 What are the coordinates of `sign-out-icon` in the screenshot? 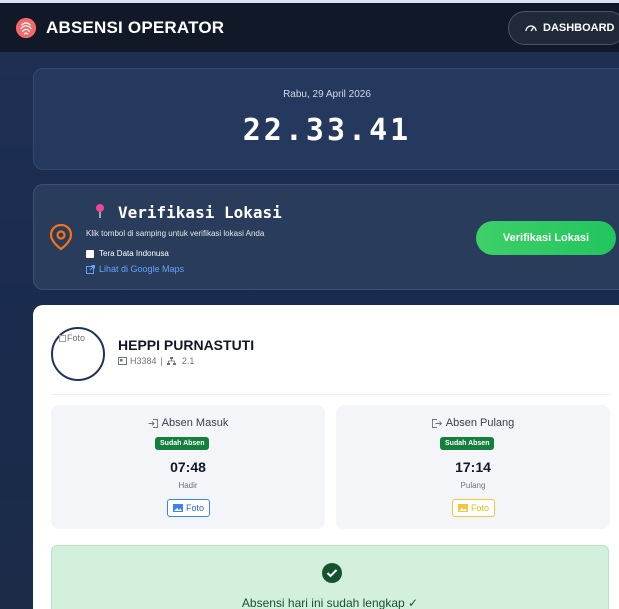 It's located at (436, 423).